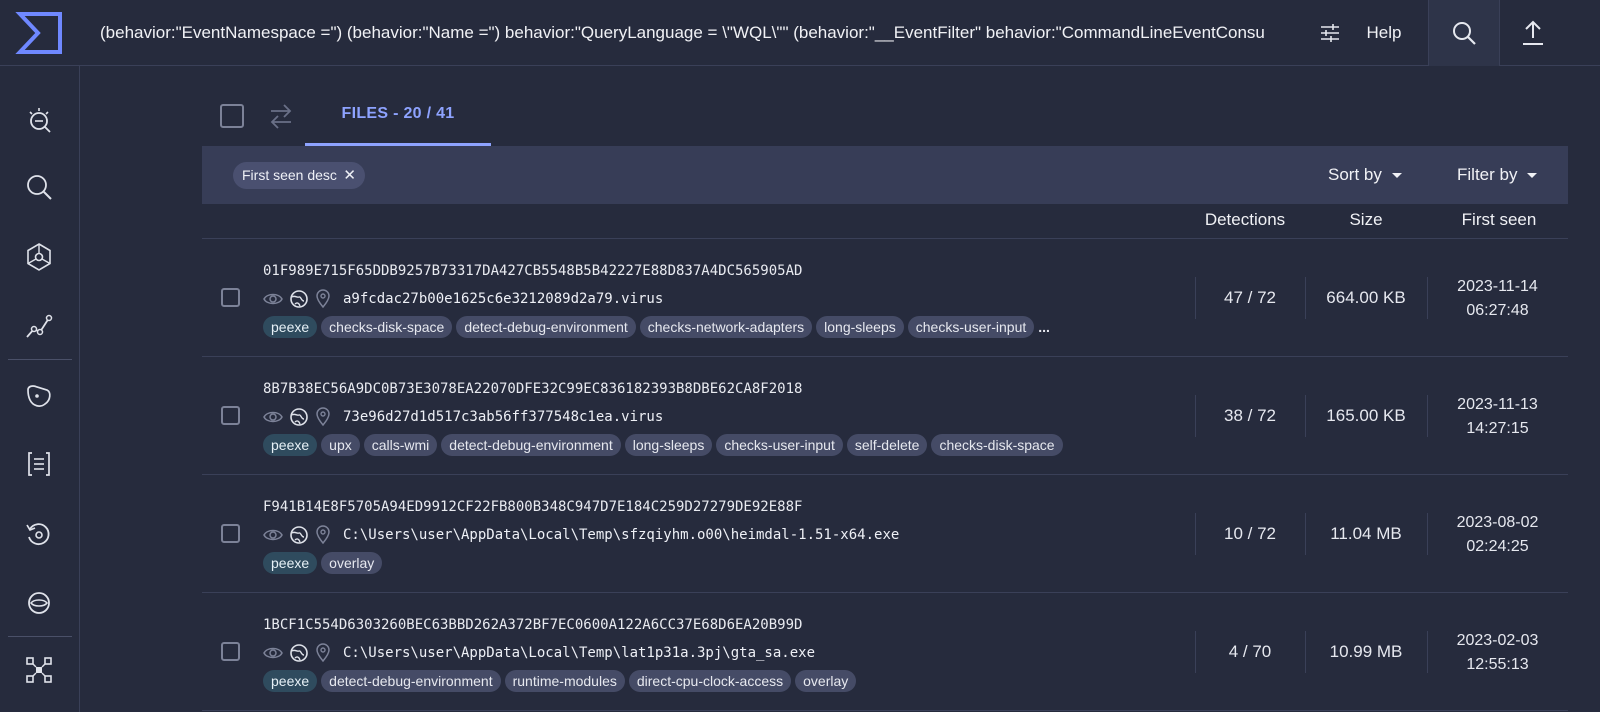  Describe the element at coordinates (1245, 220) in the screenshot. I see `column-header-detections: Detections` at that location.